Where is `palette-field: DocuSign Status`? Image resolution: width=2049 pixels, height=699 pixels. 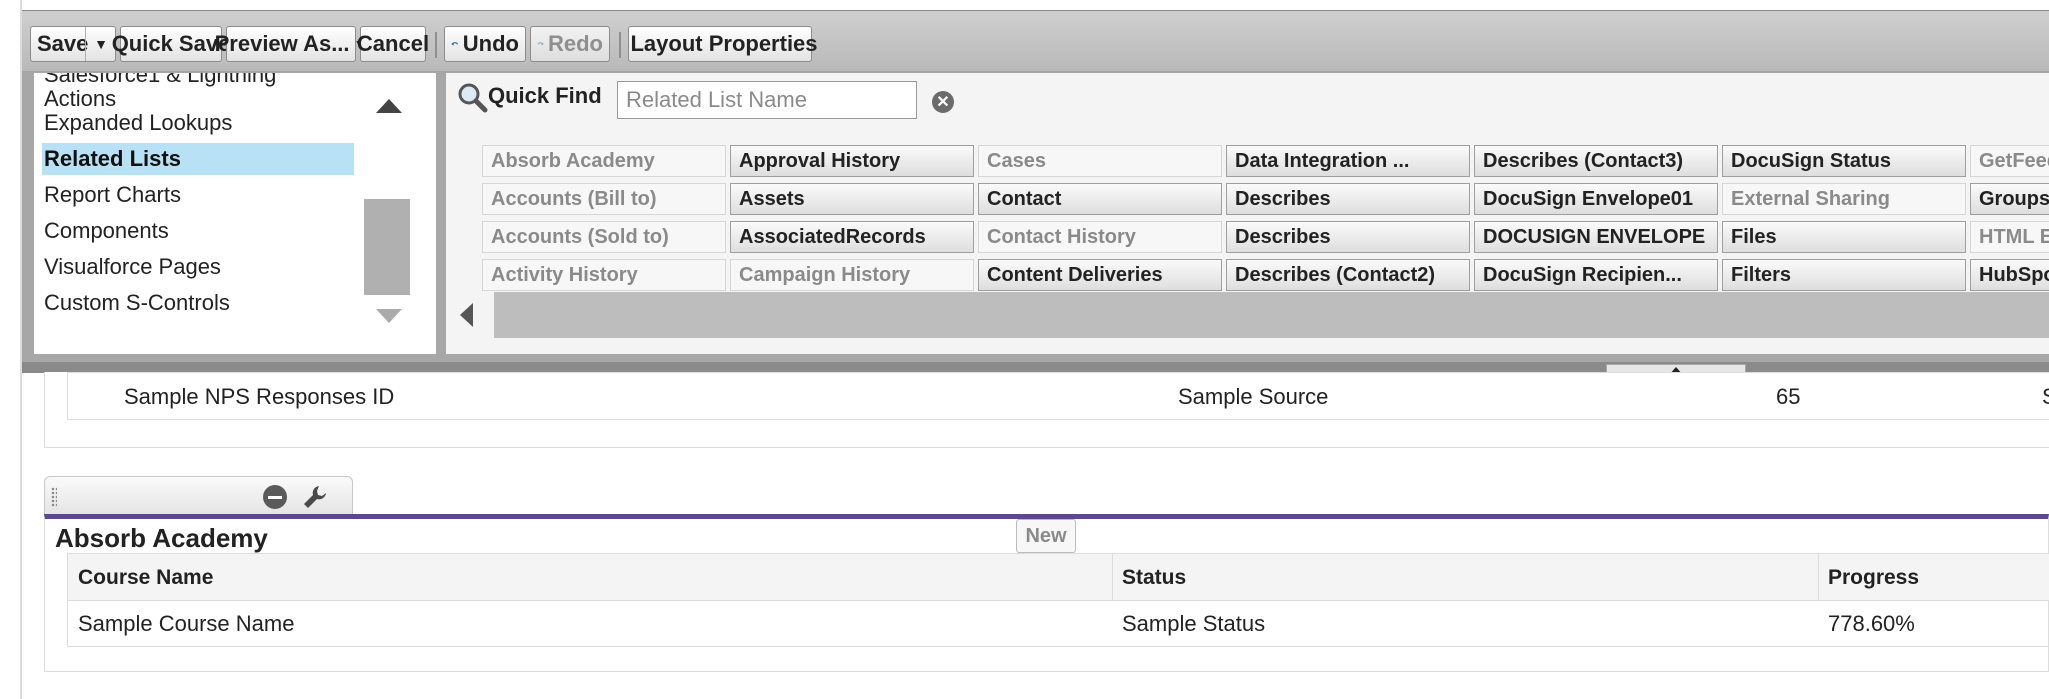 palette-field: DocuSign Status is located at coordinates (1844, 161).